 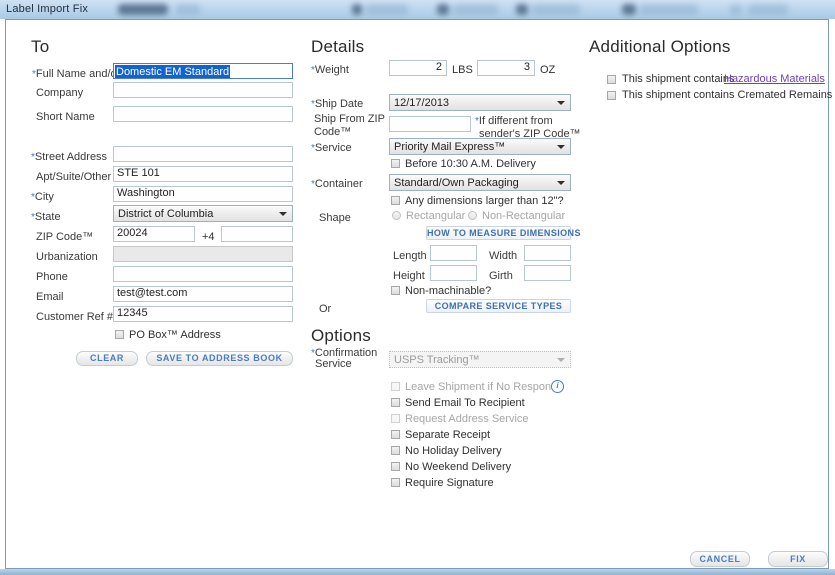 What do you see at coordinates (547, 273) in the screenshot?
I see `girth-input` at bounding box center [547, 273].